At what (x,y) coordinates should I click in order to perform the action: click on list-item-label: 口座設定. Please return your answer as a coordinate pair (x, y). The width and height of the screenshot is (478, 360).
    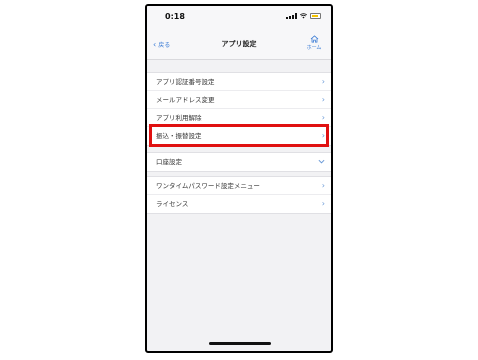
    Looking at the image, I should click on (169, 162).